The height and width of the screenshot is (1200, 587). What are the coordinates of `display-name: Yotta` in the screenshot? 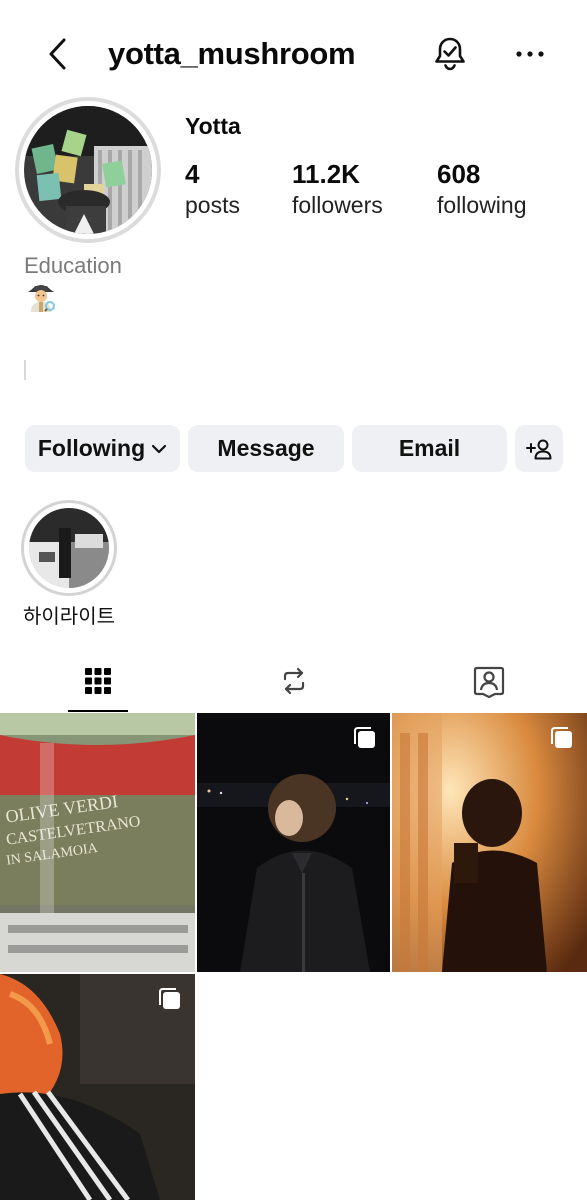 It's located at (213, 126).